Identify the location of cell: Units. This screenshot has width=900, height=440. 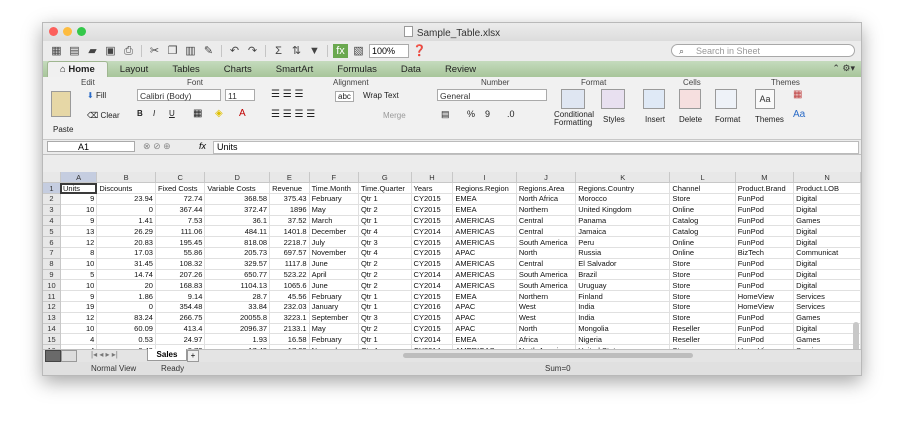
(79, 188).